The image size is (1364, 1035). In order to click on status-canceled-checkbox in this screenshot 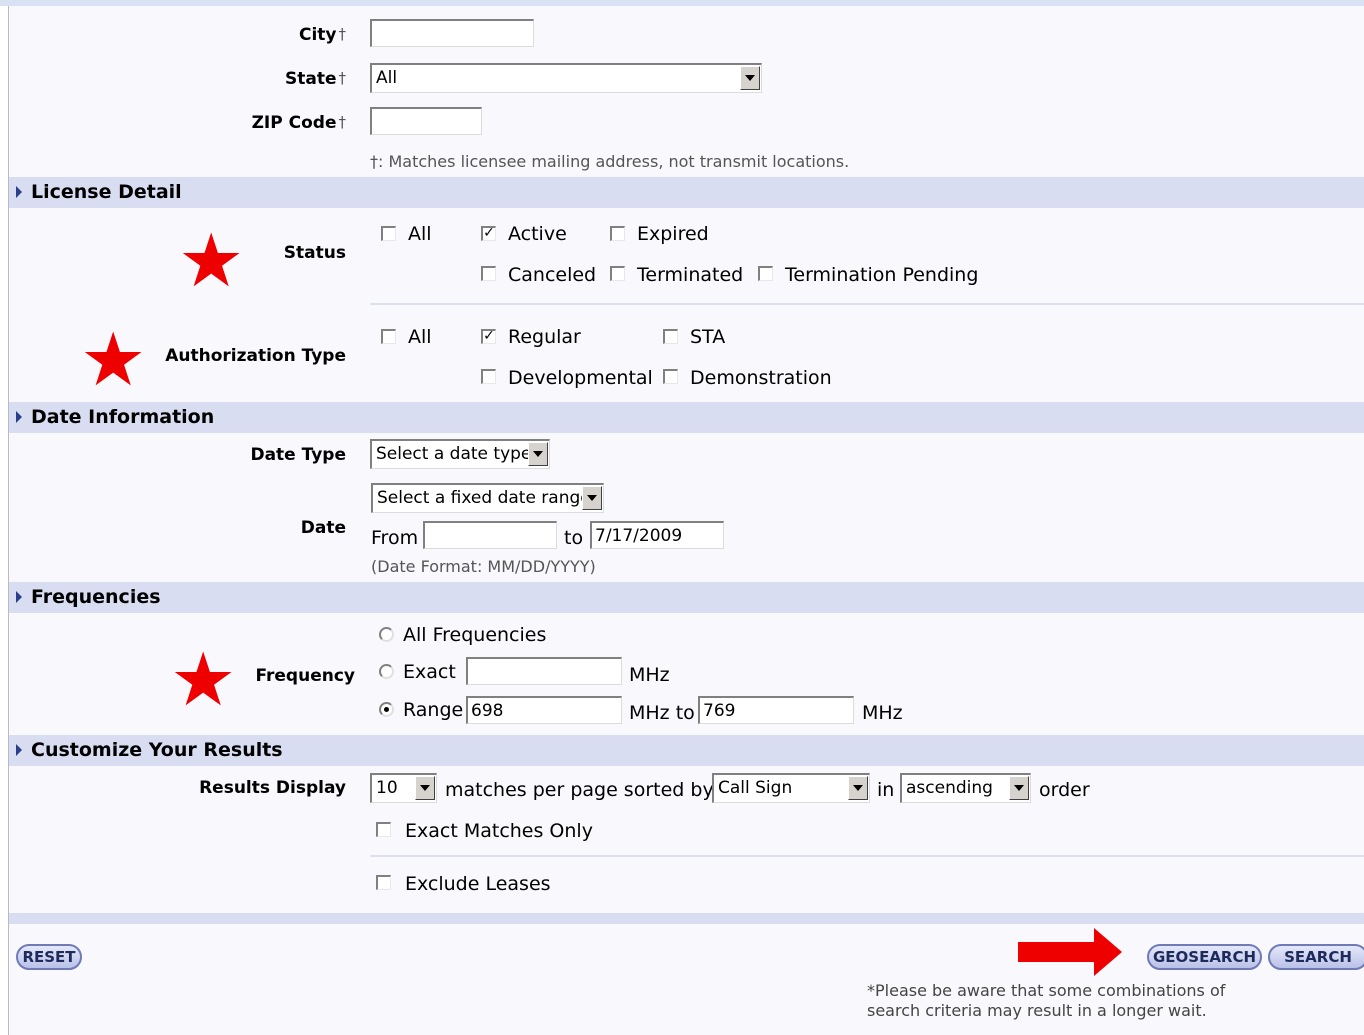, I will do `click(488, 273)`.